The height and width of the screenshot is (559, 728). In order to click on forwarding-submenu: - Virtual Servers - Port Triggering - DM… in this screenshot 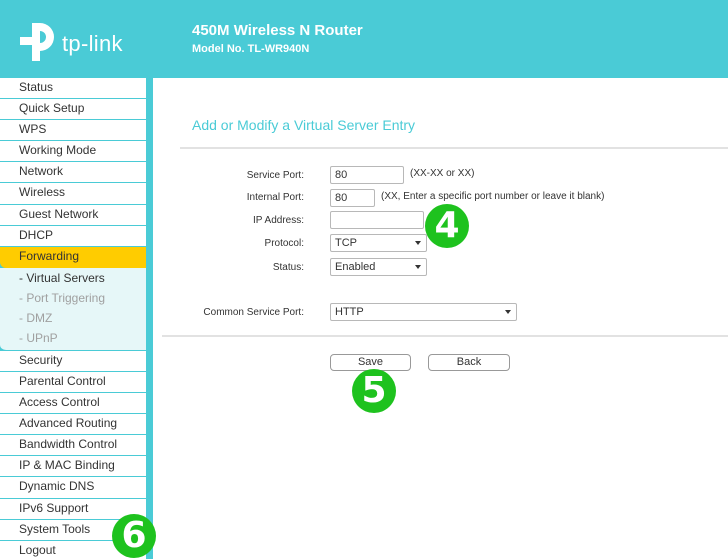, I will do `click(73, 309)`.